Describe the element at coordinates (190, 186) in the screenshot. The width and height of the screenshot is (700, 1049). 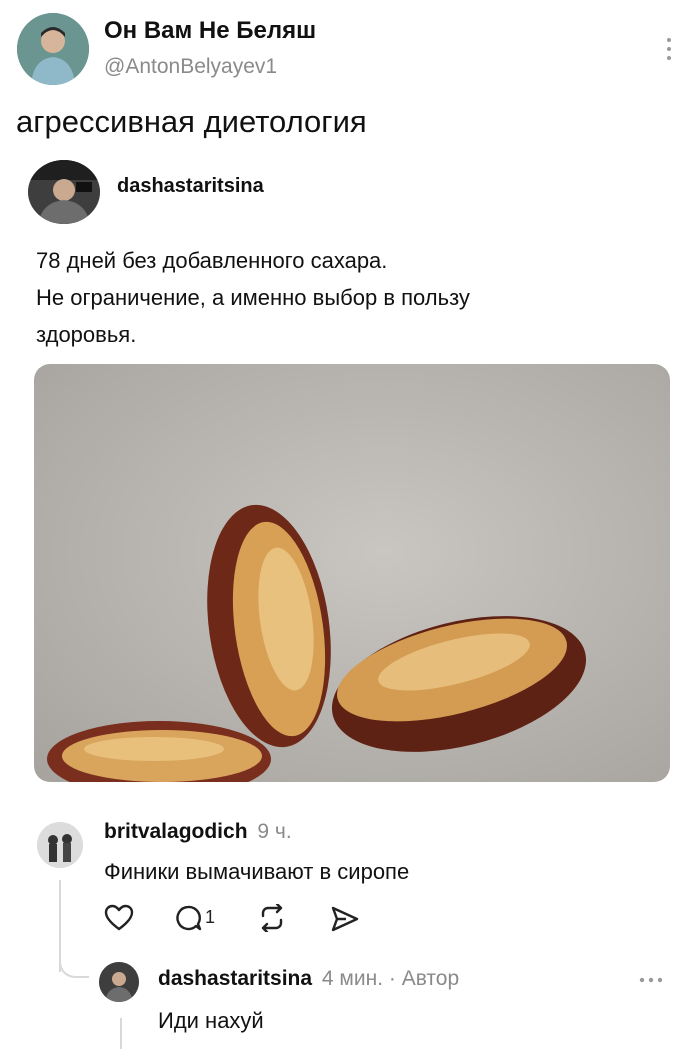
I see `quoted-username: dashastaritsina` at that location.